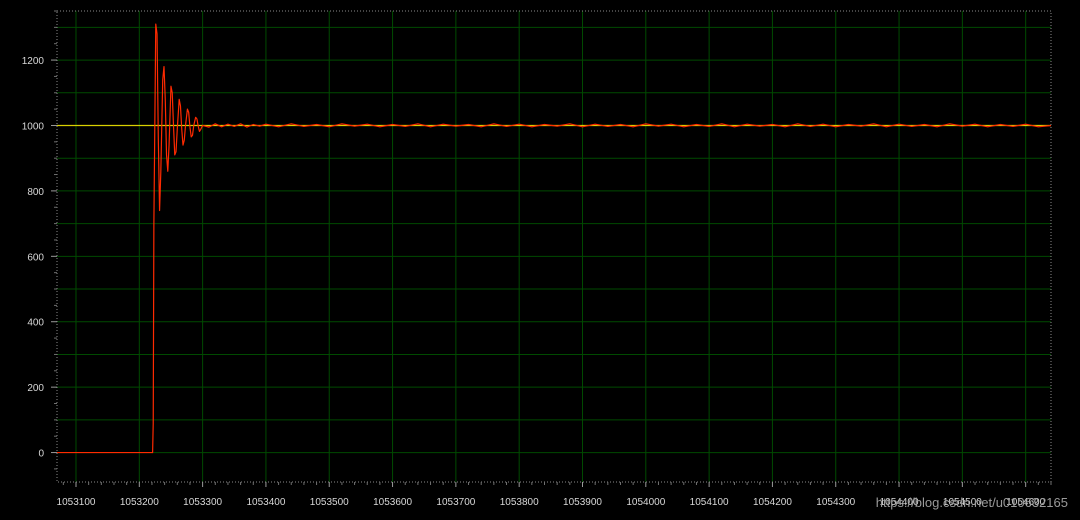  Describe the element at coordinates (709, 502) in the screenshot. I see `x-tick-label: 1054100` at that location.